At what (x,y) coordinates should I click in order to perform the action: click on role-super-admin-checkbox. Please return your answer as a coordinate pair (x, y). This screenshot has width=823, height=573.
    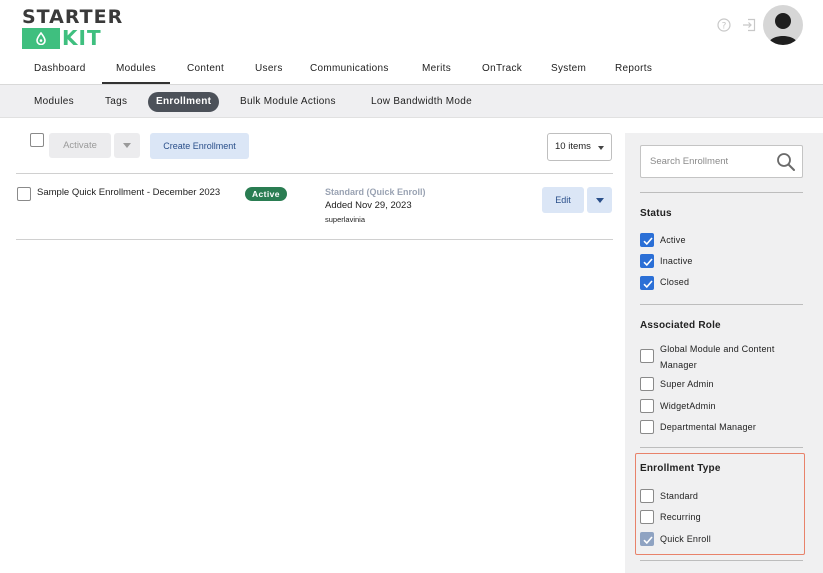
    Looking at the image, I should click on (647, 384).